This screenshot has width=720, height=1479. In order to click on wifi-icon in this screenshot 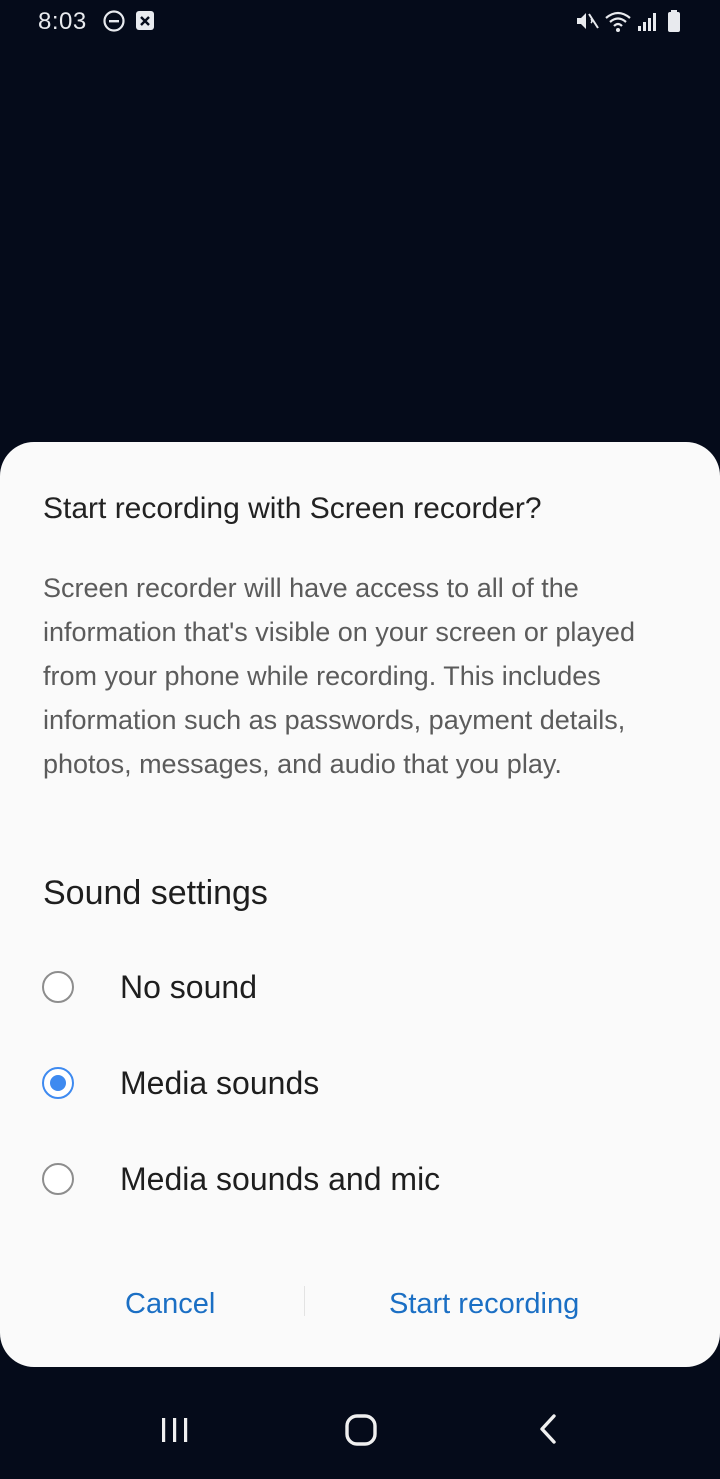, I will do `click(618, 23)`.